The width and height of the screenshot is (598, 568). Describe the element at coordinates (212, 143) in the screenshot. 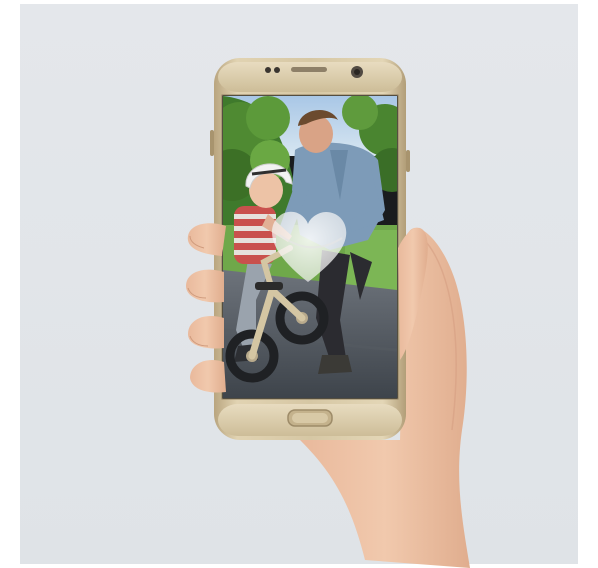

I see `volume-button` at that location.